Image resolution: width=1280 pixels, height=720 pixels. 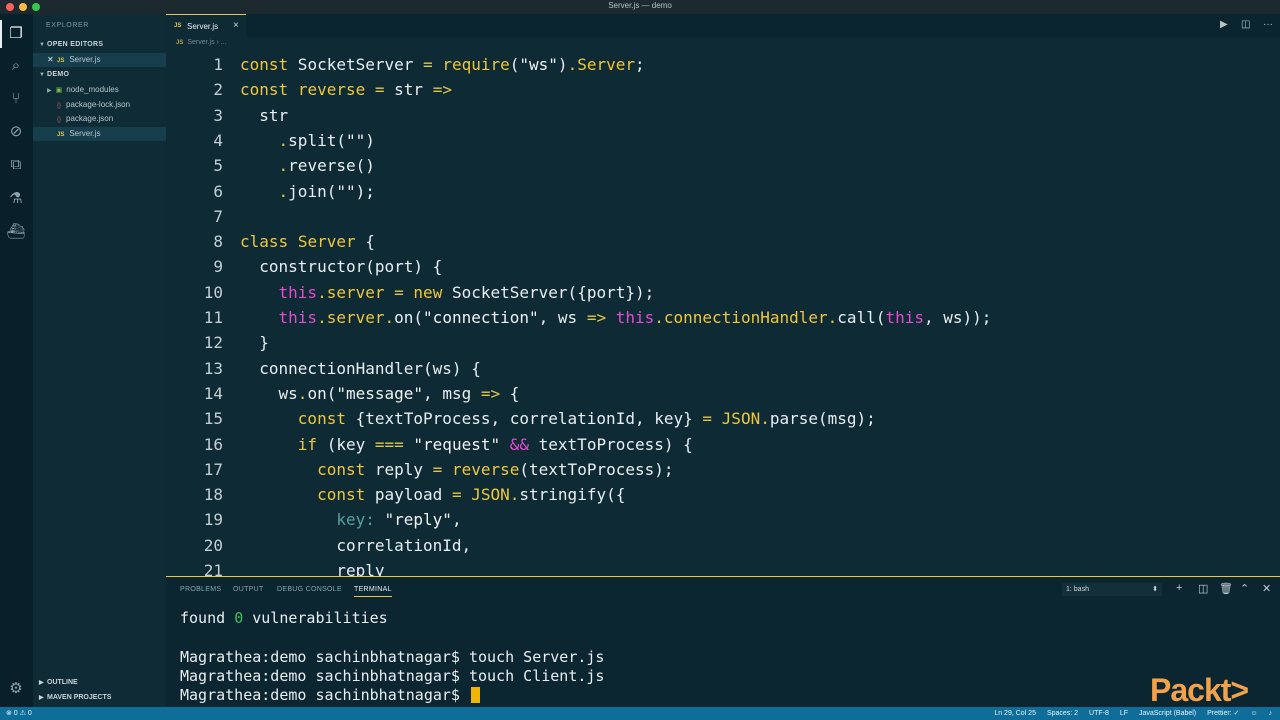 I want to click on line-number: 1, so click(x=218, y=64).